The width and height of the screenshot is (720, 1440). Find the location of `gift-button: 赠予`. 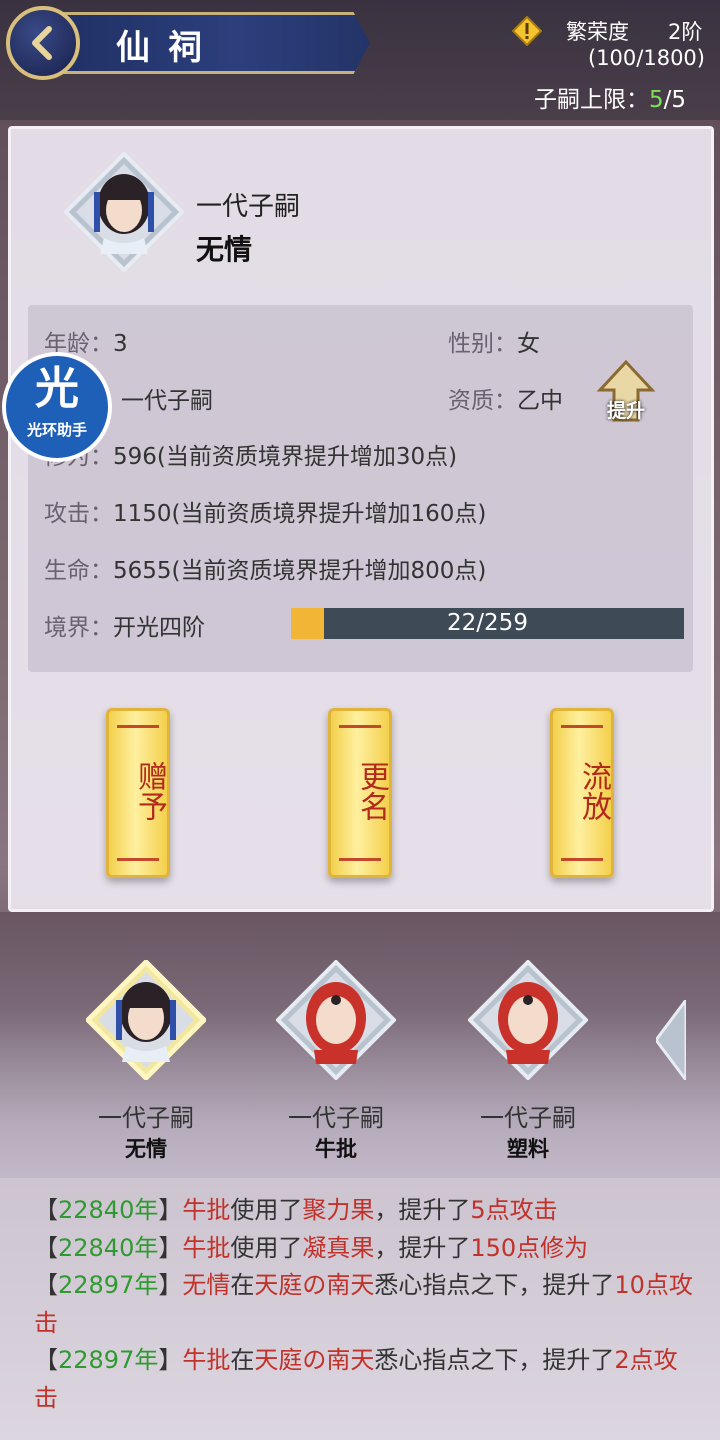

gift-button: 赠予 is located at coordinates (138, 793).